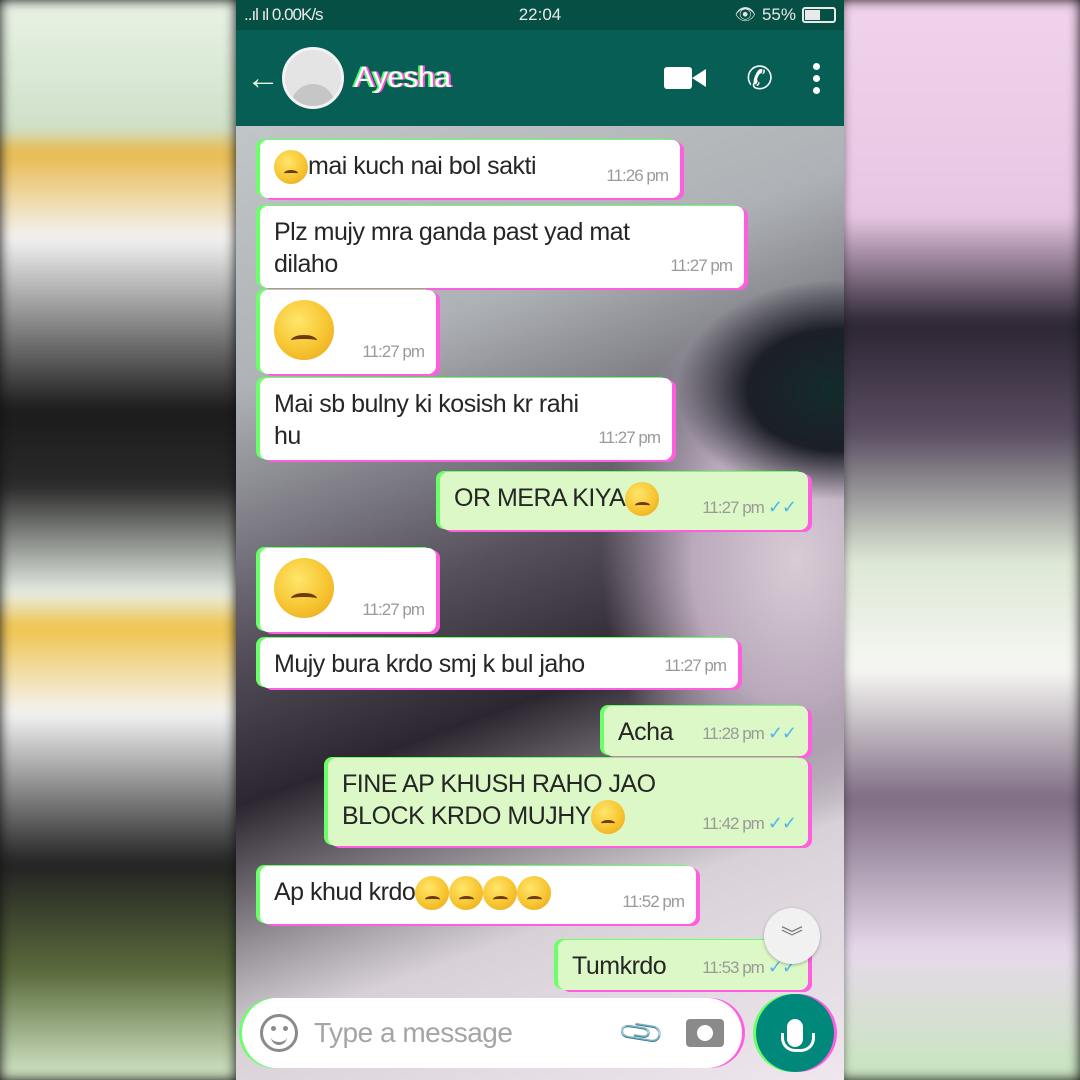  I want to click on incoming-message: mai kuch nai bol sakti 11:26 pm, so click(470, 169).